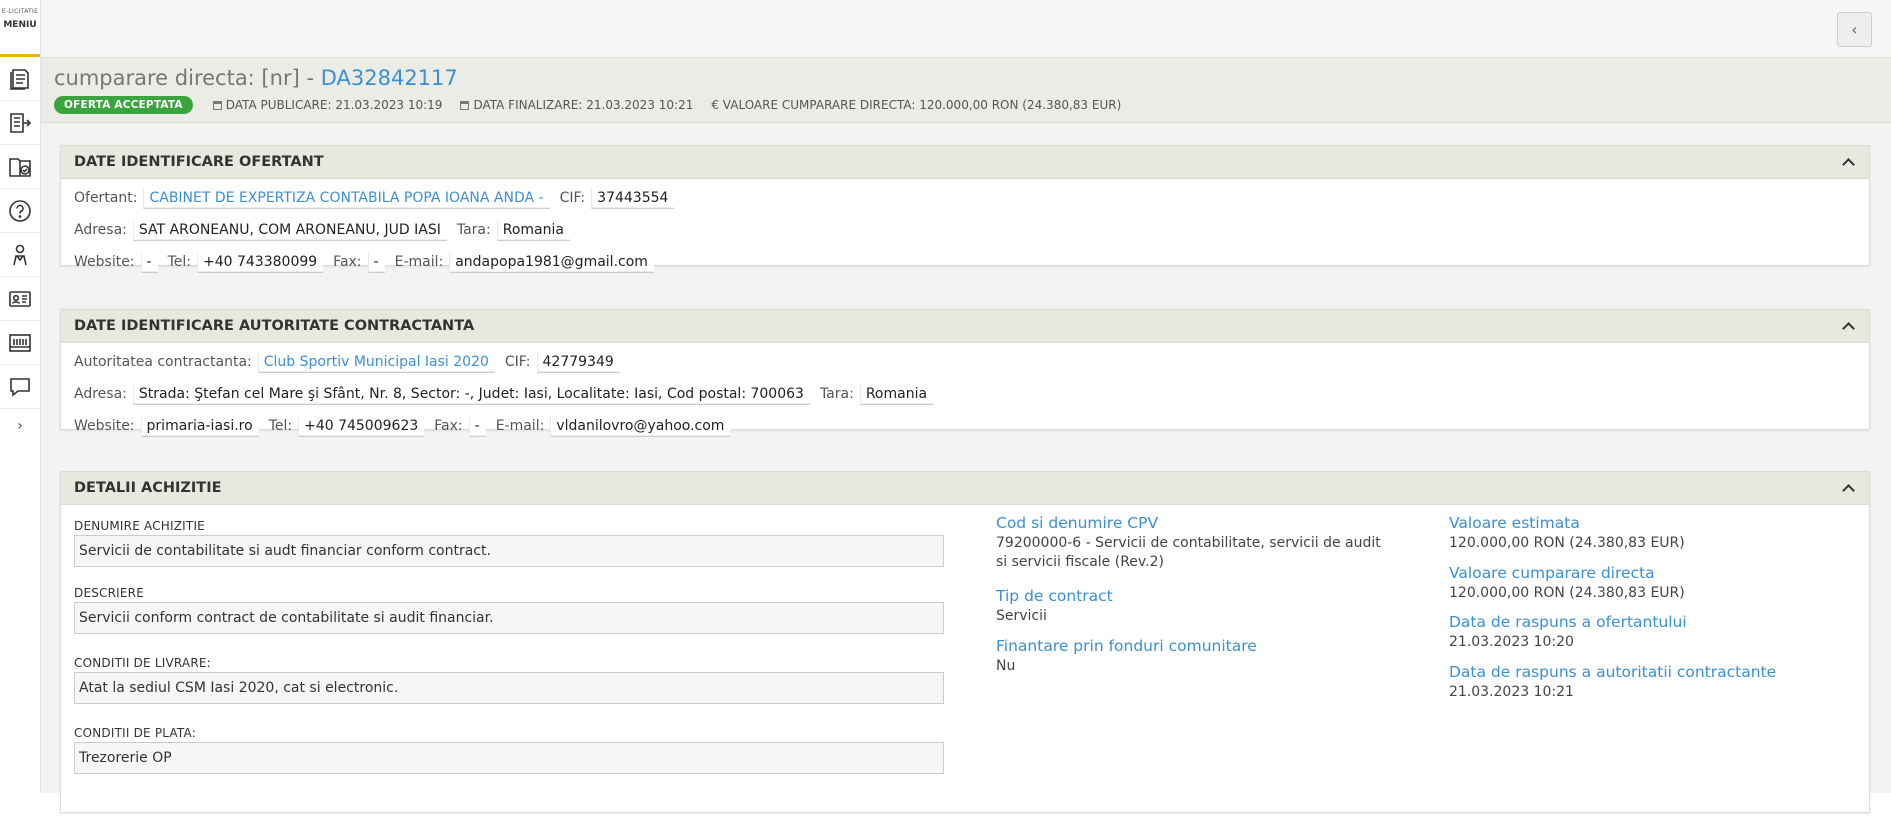 The height and width of the screenshot is (825, 1891). Describe the element at coordinates (1514, 523) in the screenshot. I see `valoare-estimata-label: Valoare estimata` at that location.